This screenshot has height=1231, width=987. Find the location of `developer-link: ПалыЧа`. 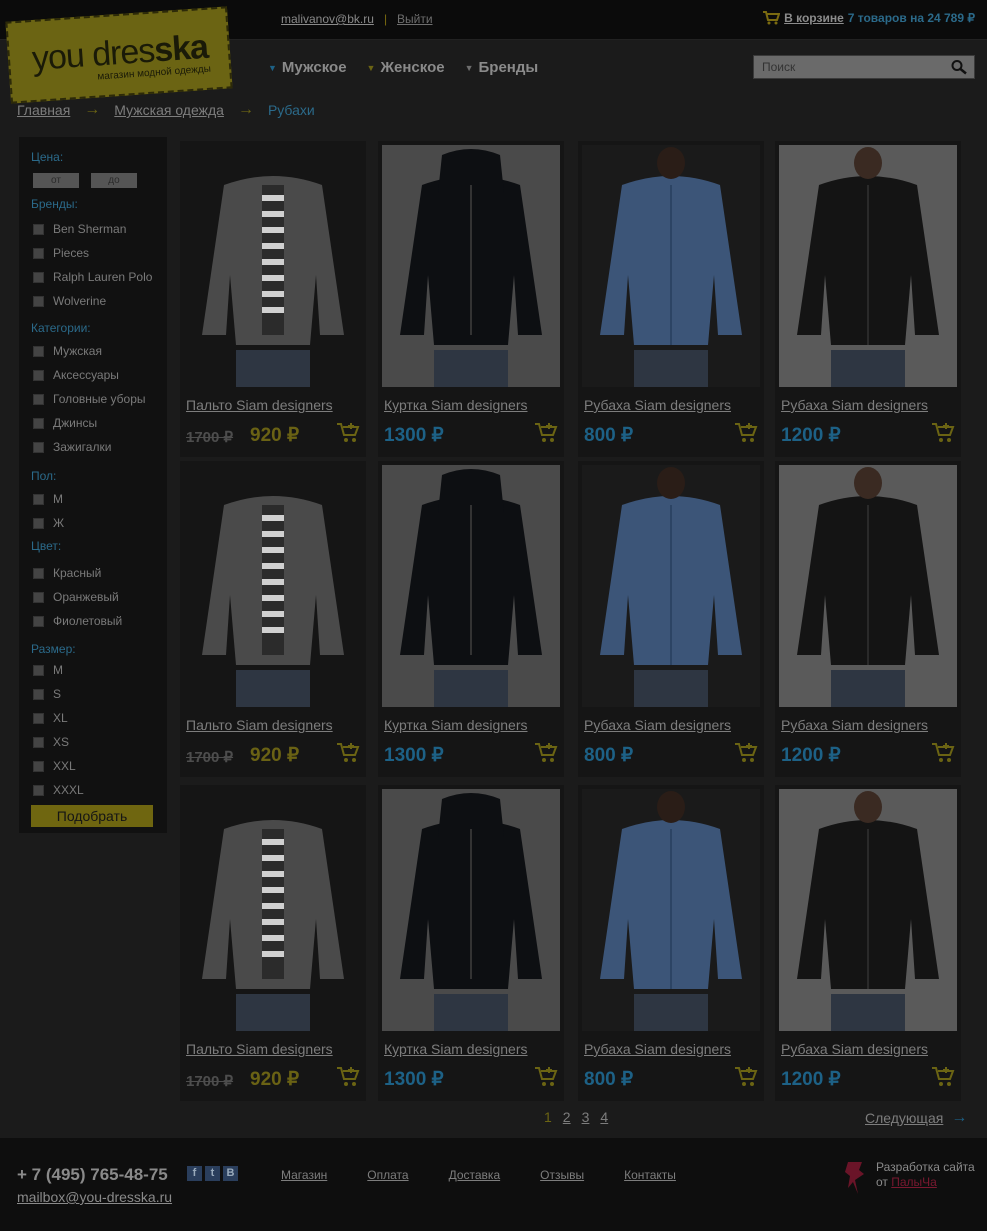

developer-link: ПалыЧа is located at coordinates (914, 1182).